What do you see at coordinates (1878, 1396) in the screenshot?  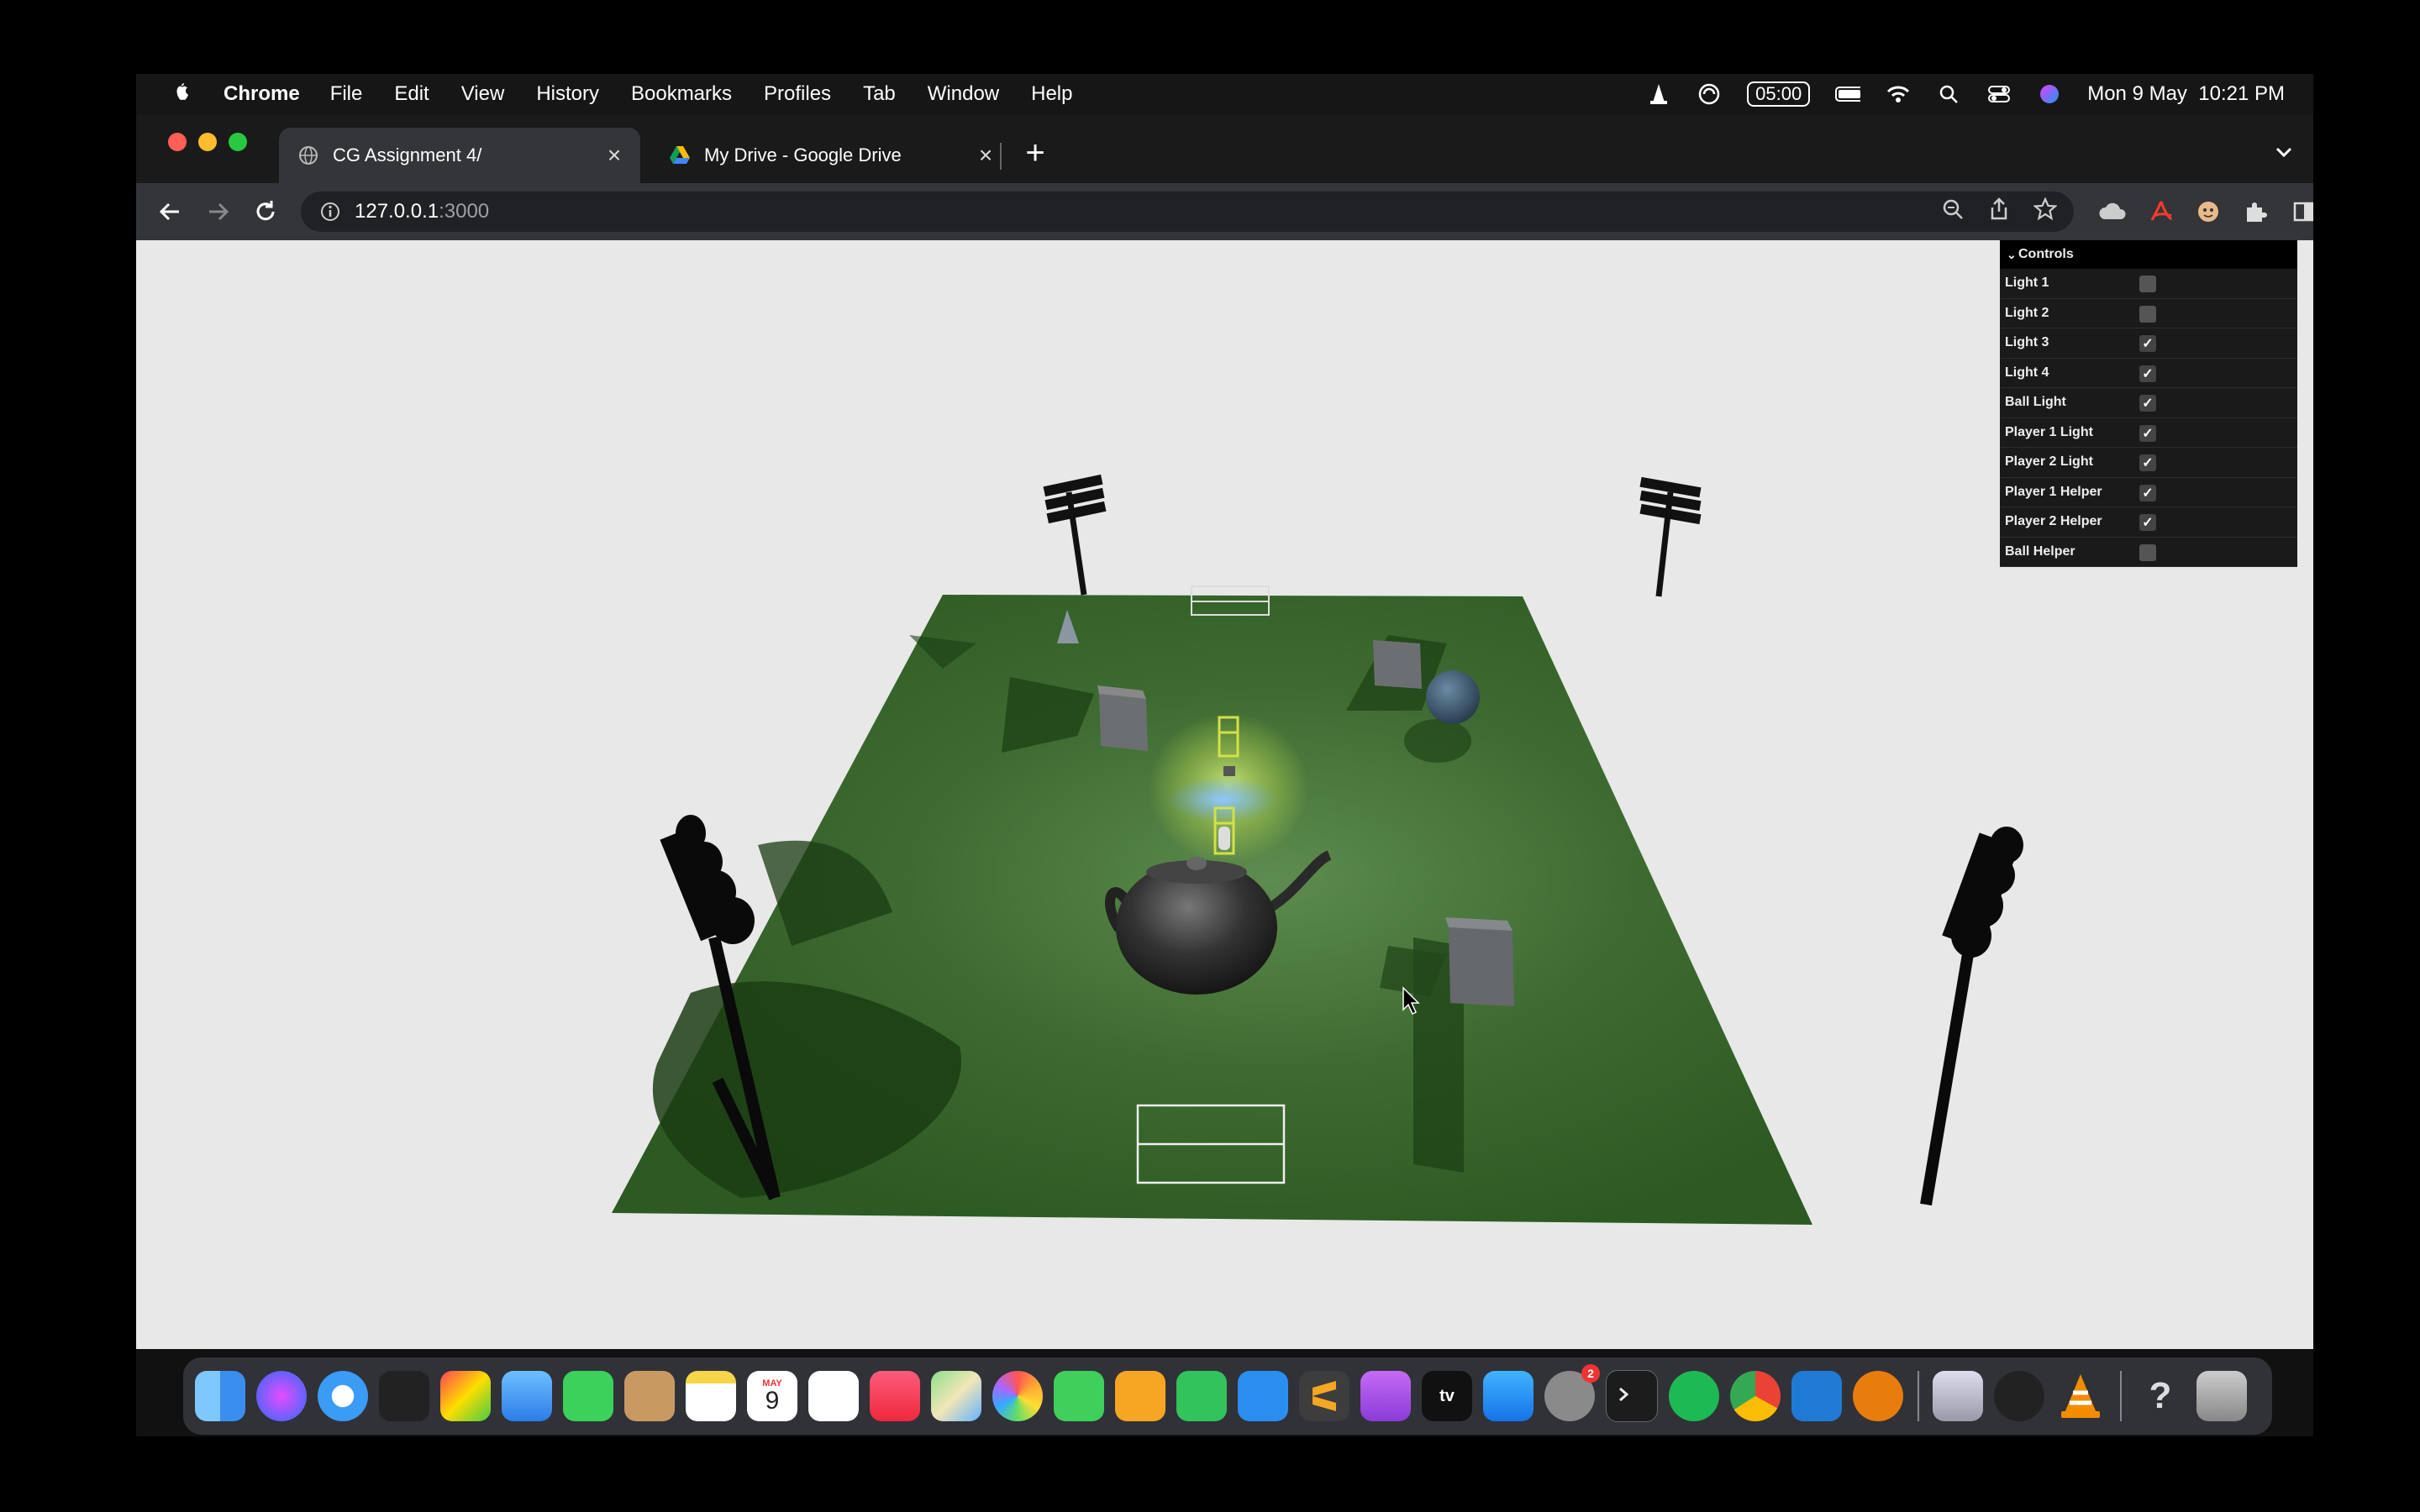 I see `blender-icon` at bounding box center [1878, 1396].